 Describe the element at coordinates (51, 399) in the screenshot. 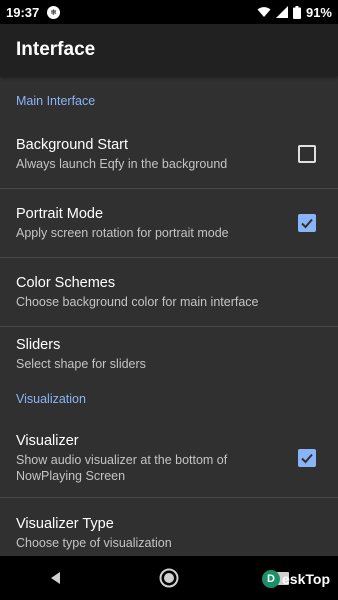

I see `category-visualization: Visualization` at that location.